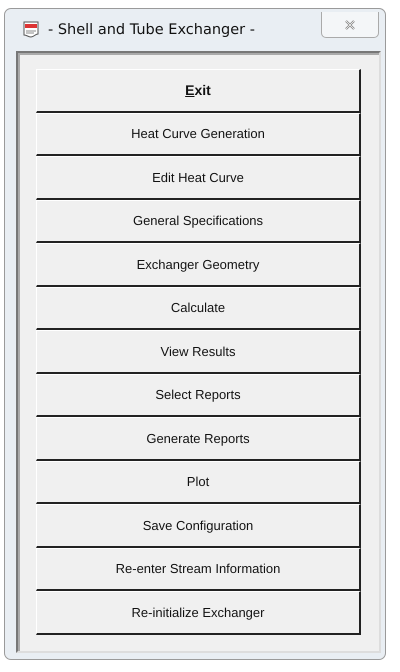  Describe the element at coordinates (198, 352) in the screenshot. I see `menu-button: View Results` at that location.